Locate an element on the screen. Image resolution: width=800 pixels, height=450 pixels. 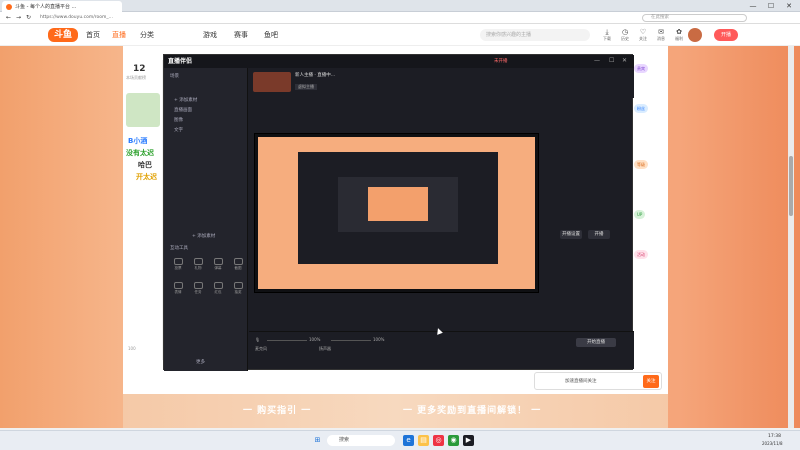
tool-redpacket: 红包 is located at coordinates (218, 289).